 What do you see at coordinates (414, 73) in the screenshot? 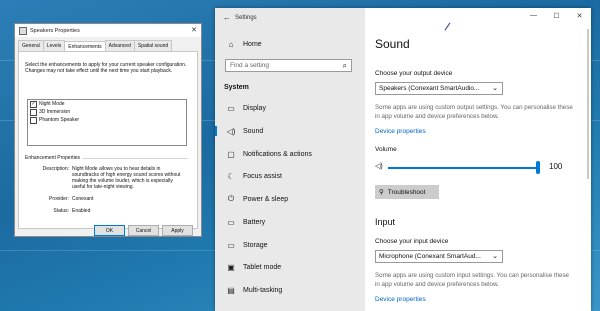
I see `output-device-label: Choose your output device` at bounding box center [414, 73].